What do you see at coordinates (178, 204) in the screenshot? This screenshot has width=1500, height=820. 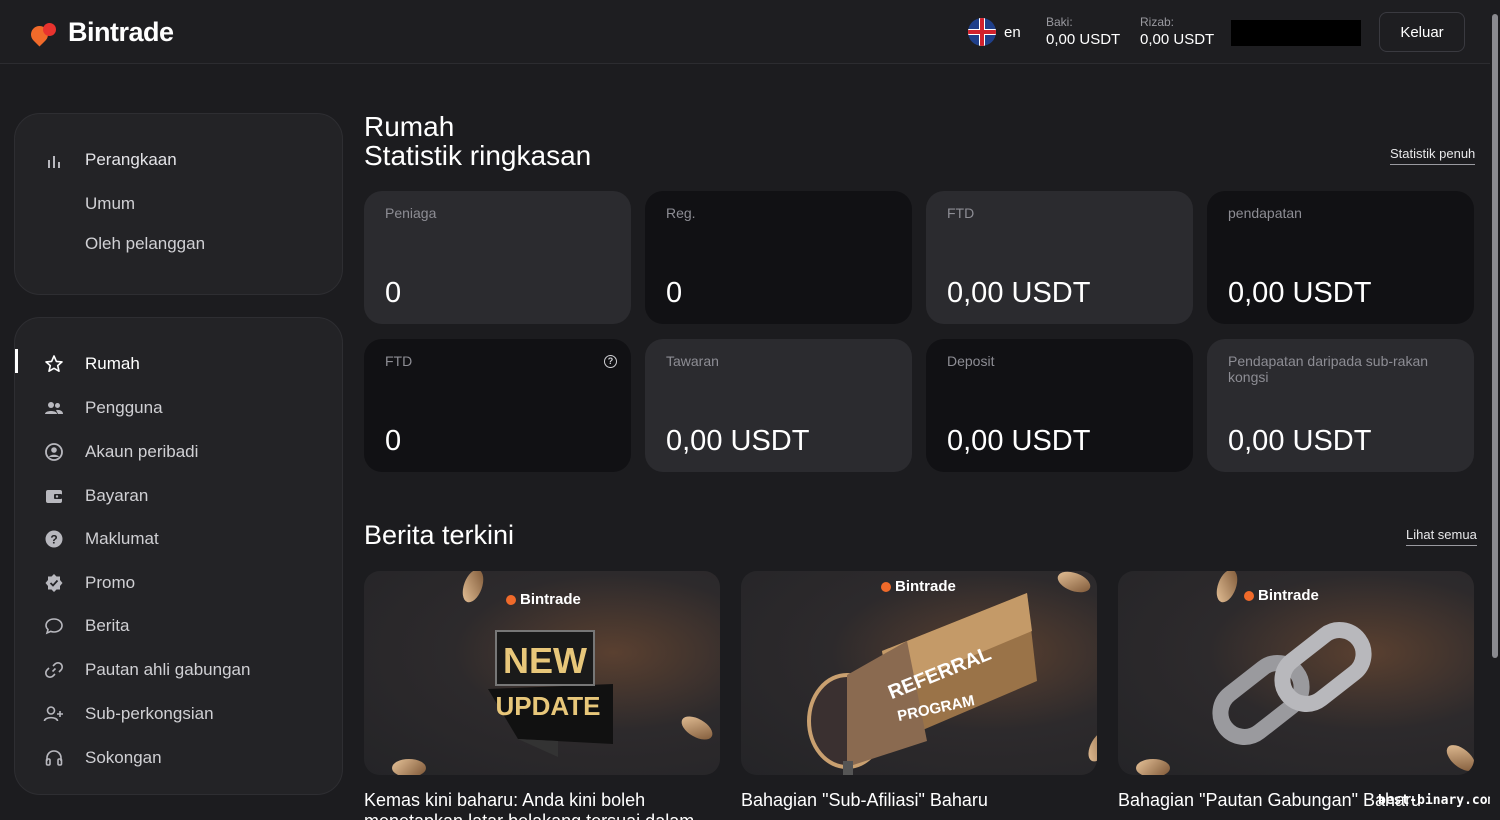 I see `statistics-menu: Perangkaan Umum Oleh pelanggan` at bounding box center [178, 204].